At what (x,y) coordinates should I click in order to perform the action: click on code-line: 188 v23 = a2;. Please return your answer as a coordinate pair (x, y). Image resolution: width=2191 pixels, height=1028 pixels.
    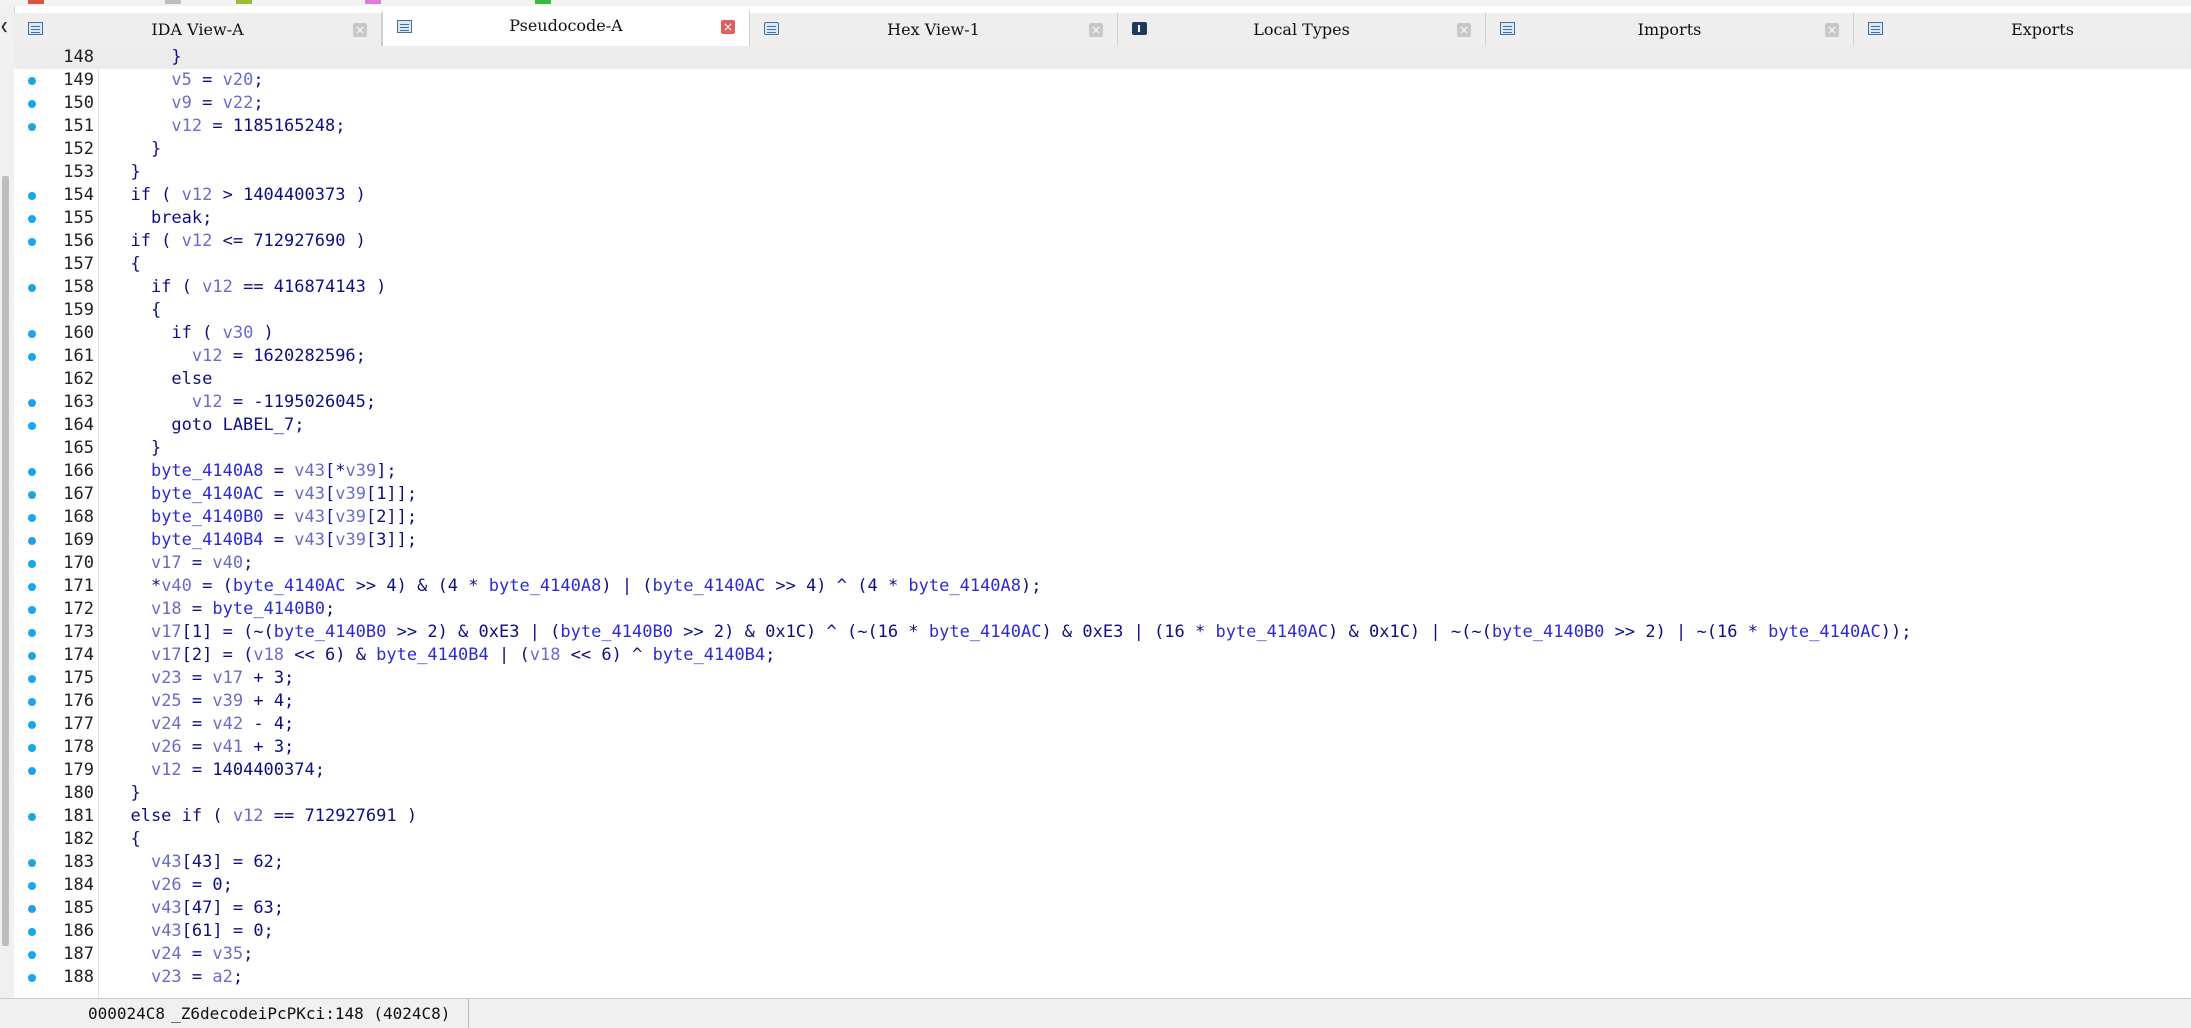
    Looking at the image, I should click on (1102, 977).